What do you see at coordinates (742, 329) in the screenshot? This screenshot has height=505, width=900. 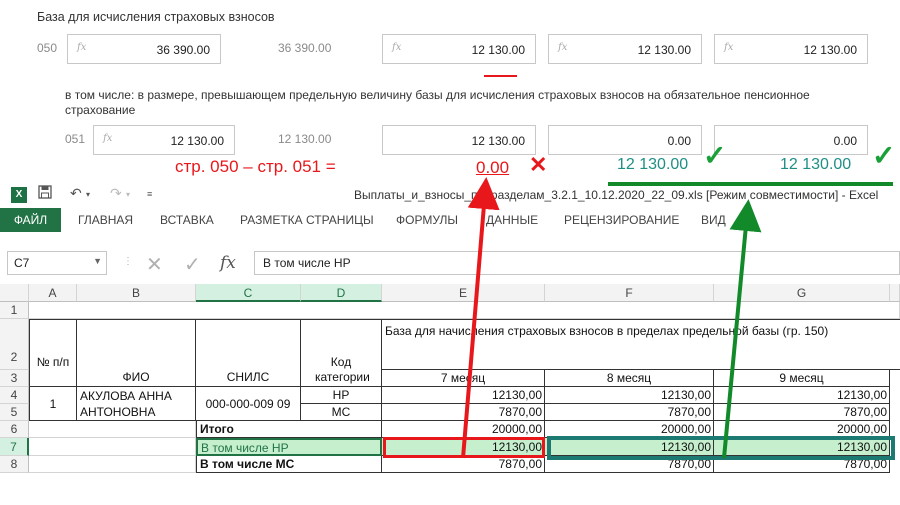 I see `green-arrow` at bounding box center [742, 329].